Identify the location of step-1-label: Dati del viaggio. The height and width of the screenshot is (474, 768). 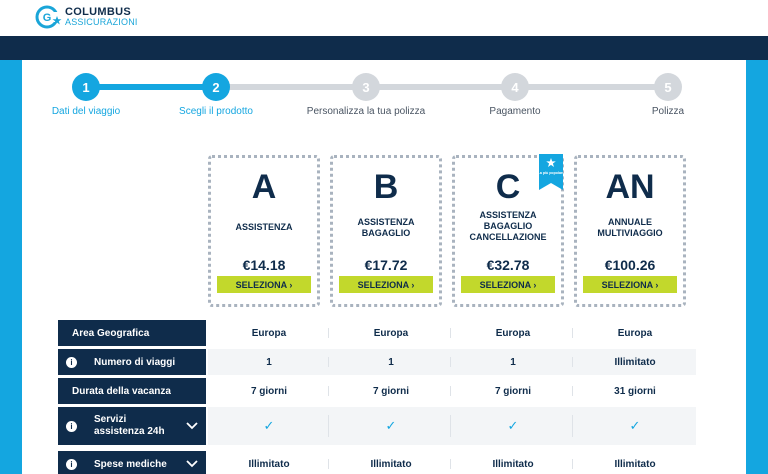
(86, 111).